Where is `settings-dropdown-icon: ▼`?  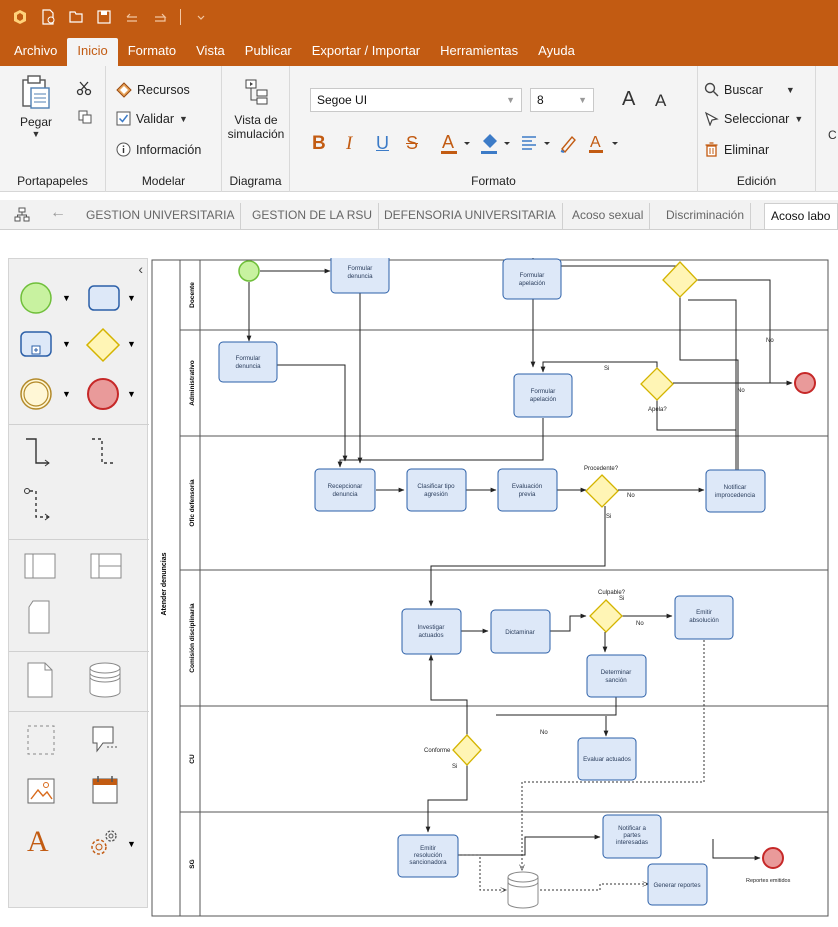
settings-dropdown-icon: ▼ is located at coordinates (131, 844).